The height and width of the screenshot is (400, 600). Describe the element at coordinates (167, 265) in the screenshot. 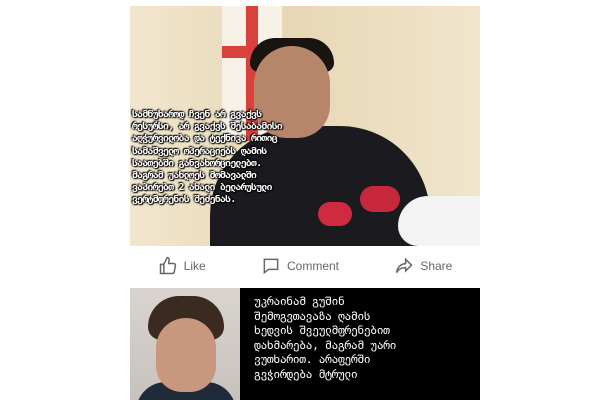

I see `thumbs-up-icon` at that location.